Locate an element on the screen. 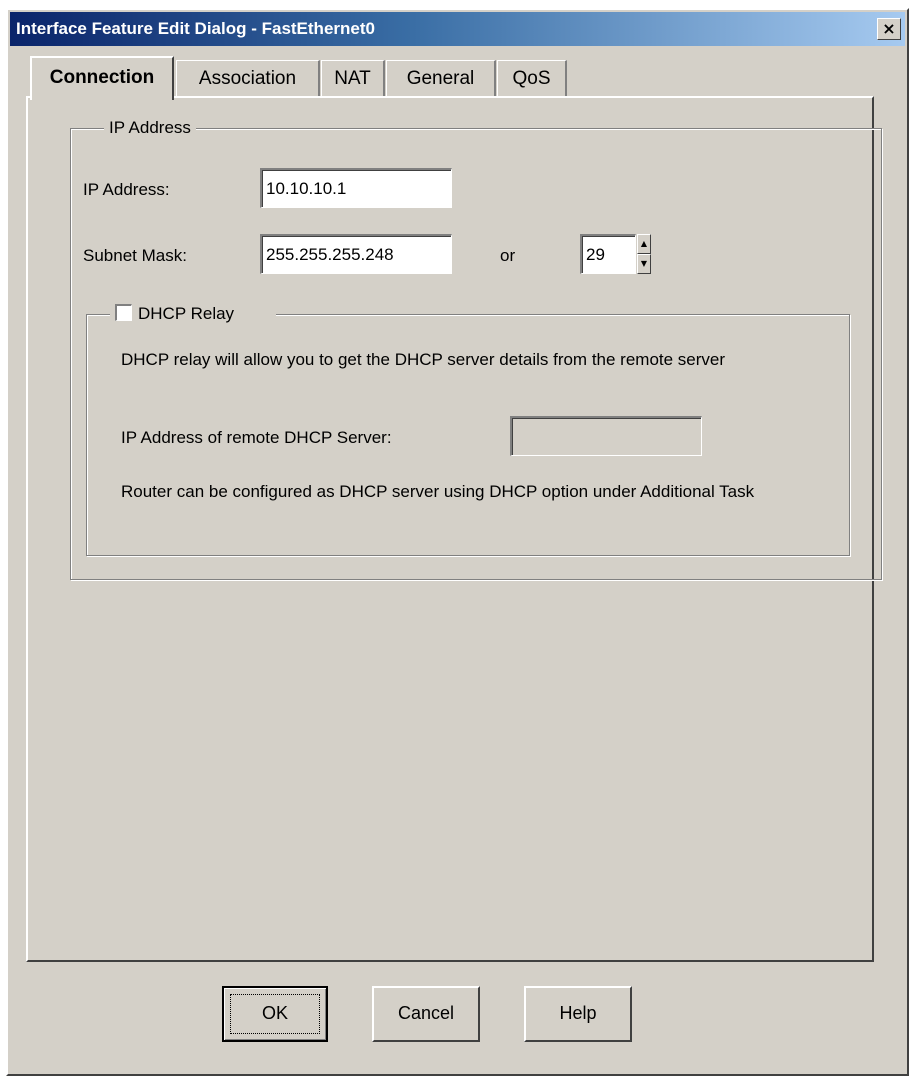 This screenshot has width=911, height=1079. help-button-label: Help is located at coordinates (578, 1013).